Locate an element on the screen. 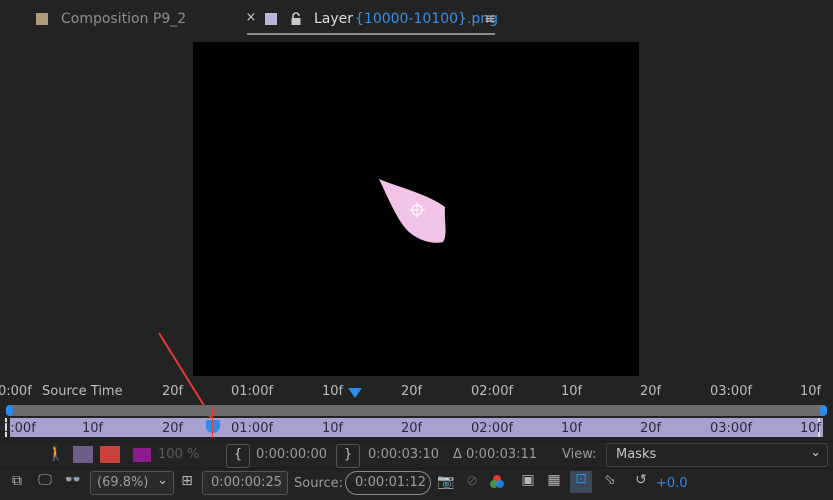 The image size is (833, 500). zoom-value: (69.8%) is located at coordinates (123, 482).